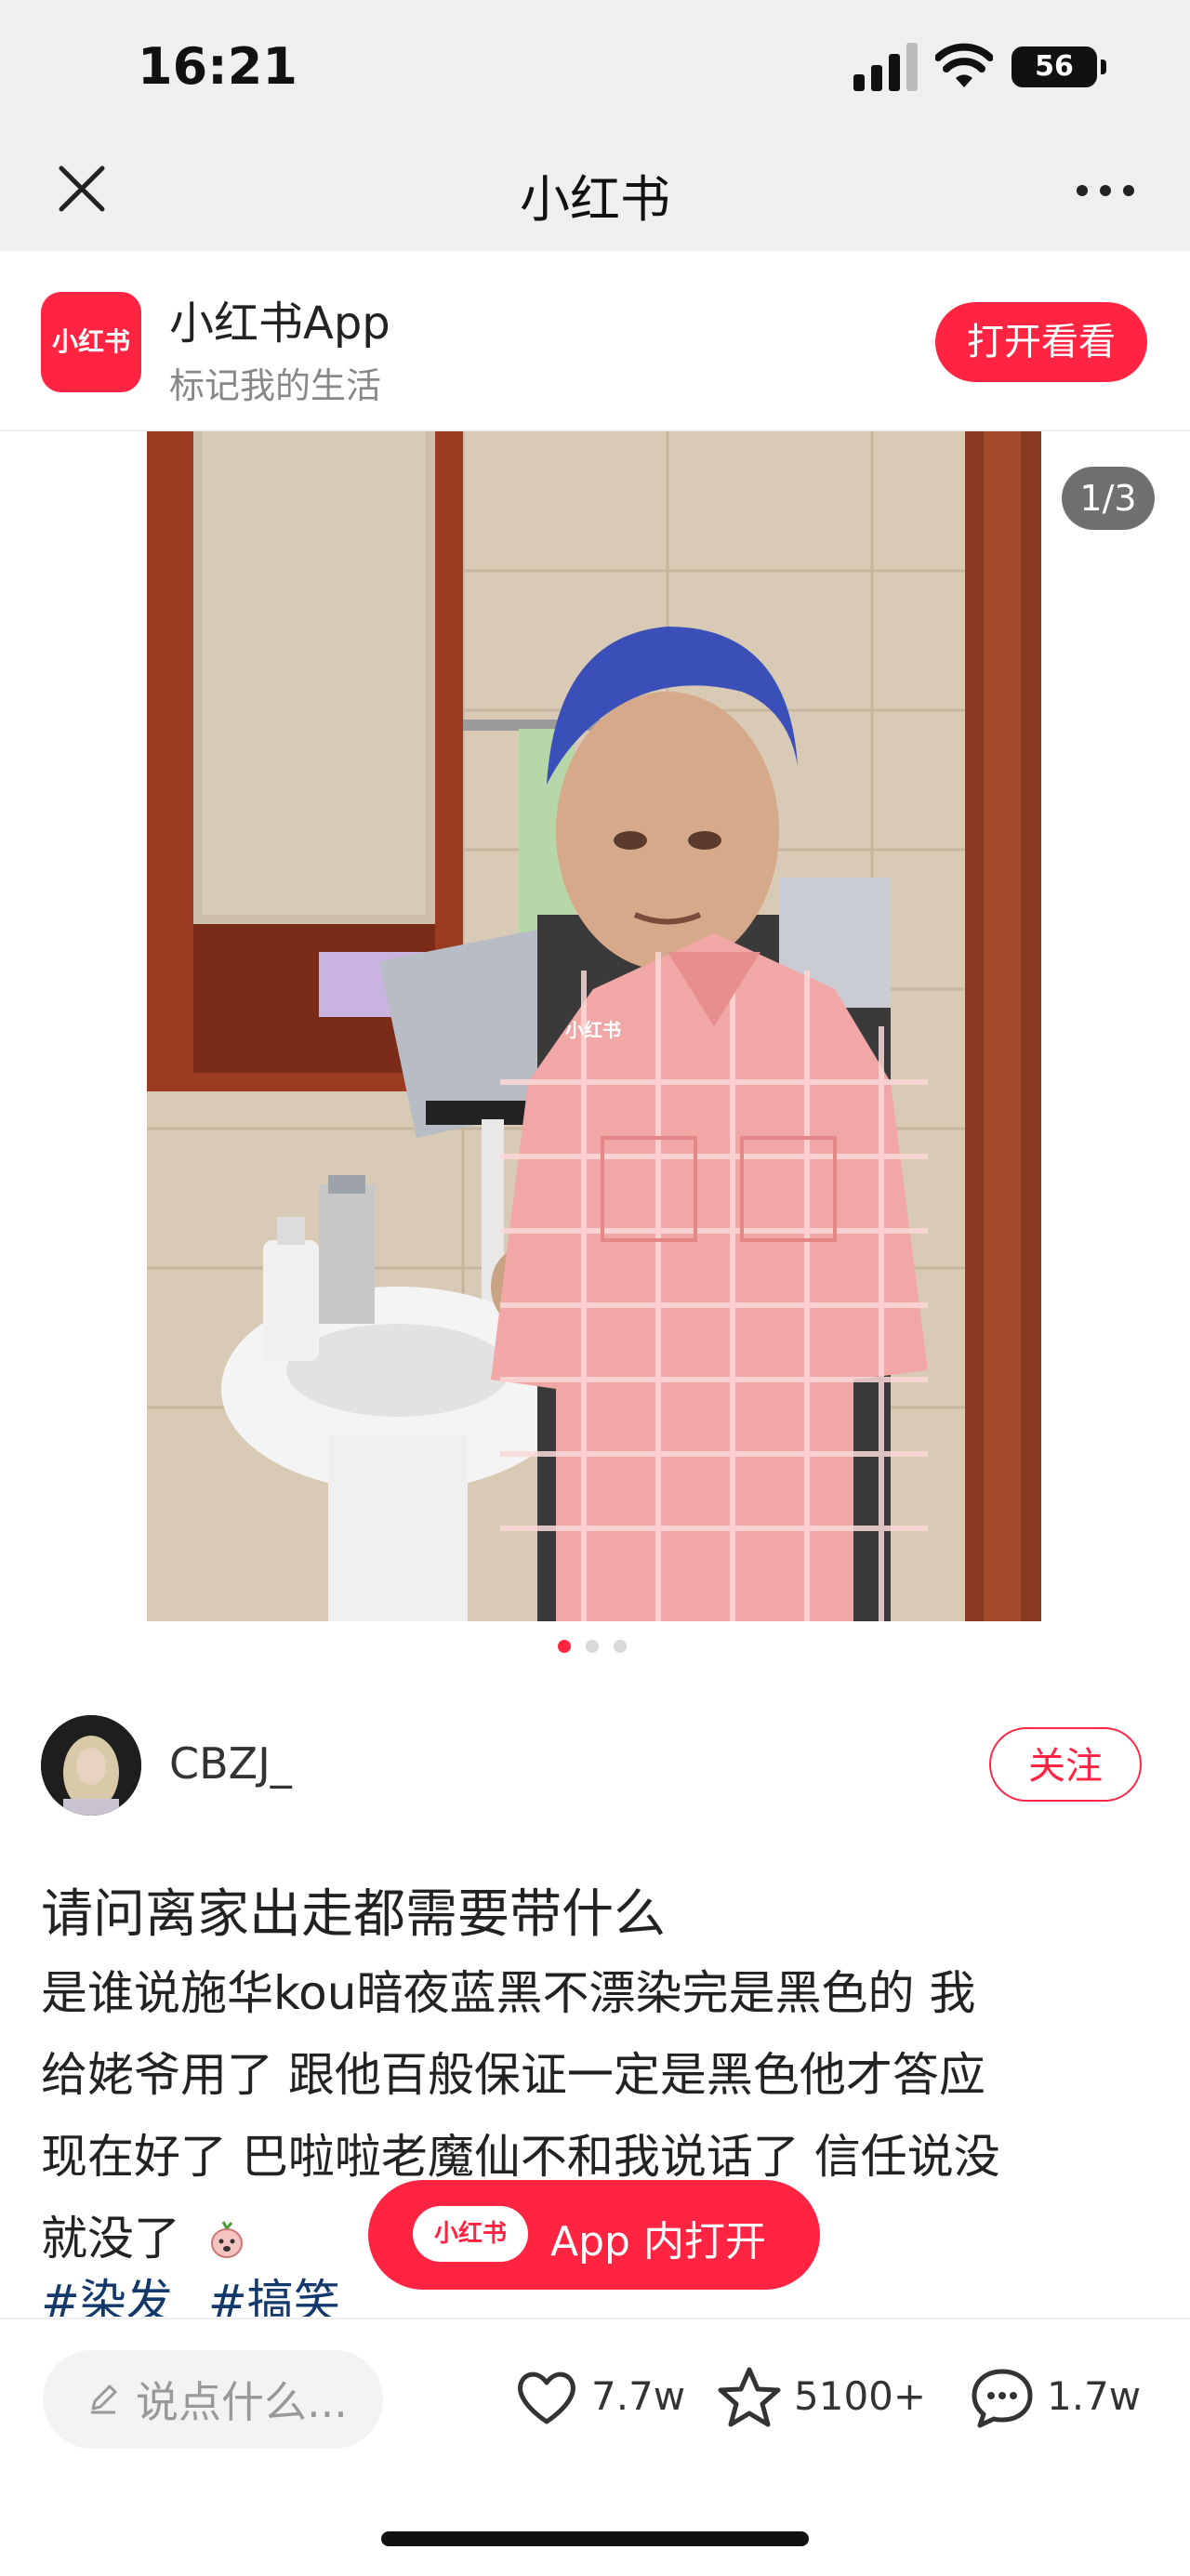 Image resolution: width=1190 pixels, height=2576 pixels. Describe the element at coordinates (513, 2075) in the screenshot. I see `post-body-line: 给姥爷用了 跟他百般保证一定是黑色他才答应` at that location.